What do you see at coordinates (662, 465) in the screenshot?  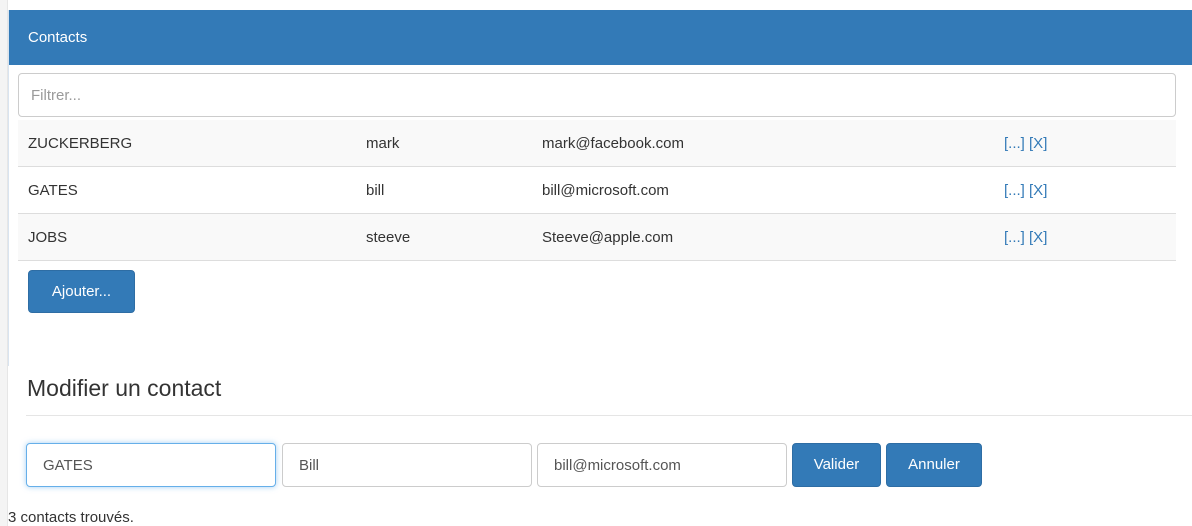 I see `email-field` at bounding box center [662, 465].